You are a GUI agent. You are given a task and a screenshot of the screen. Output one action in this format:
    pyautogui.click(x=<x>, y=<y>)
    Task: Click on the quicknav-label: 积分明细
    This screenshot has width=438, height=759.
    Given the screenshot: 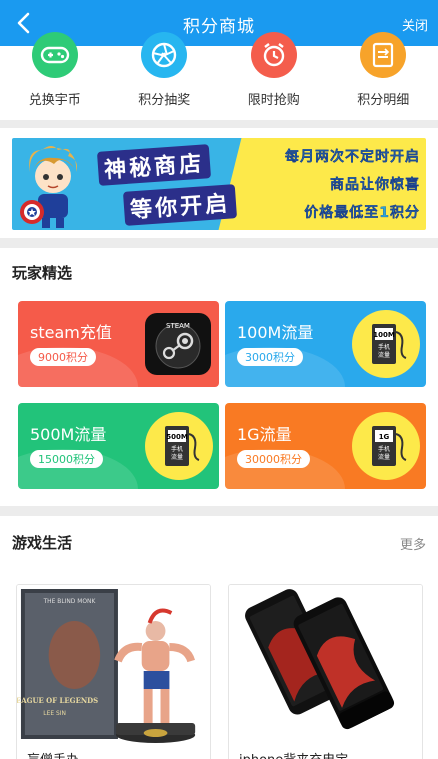 What is the action you would take?
    pyautogui.click(x=383, y=100)
    